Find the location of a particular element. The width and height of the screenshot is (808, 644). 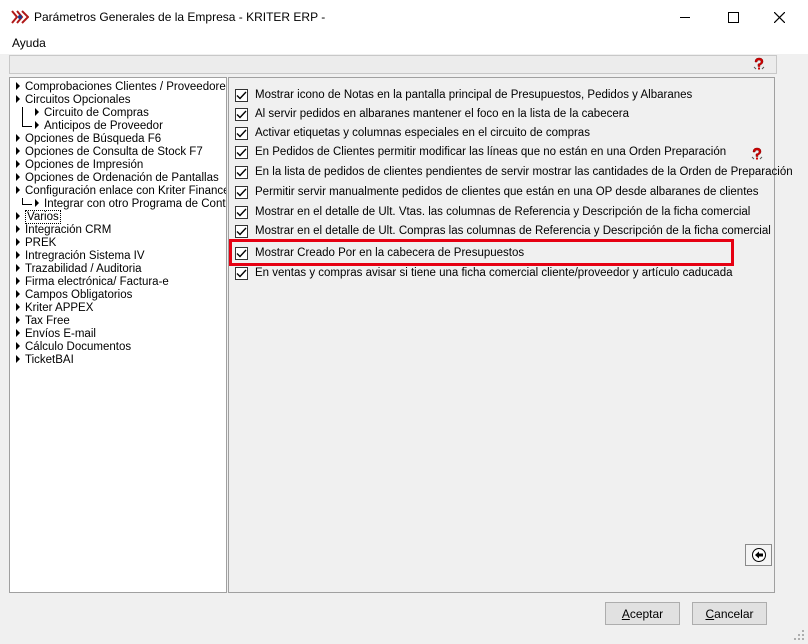

tree-item-busqueda-f6: Opciones de Búsqueda F6 is located at coordinates (88, 139).